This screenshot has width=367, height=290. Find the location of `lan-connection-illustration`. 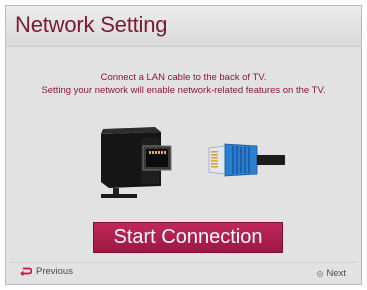

lan-connection-illustration is located at coordinates (193, 162).